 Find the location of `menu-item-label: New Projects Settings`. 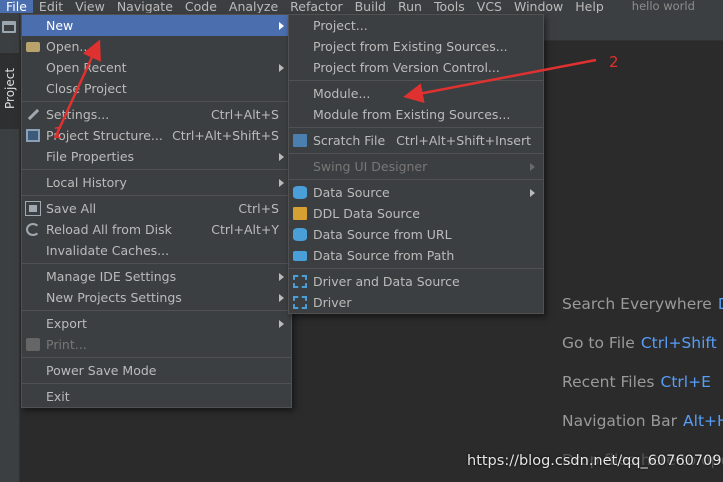

menu-item-label: New Projects Settings is located at coordinates (114, 297).